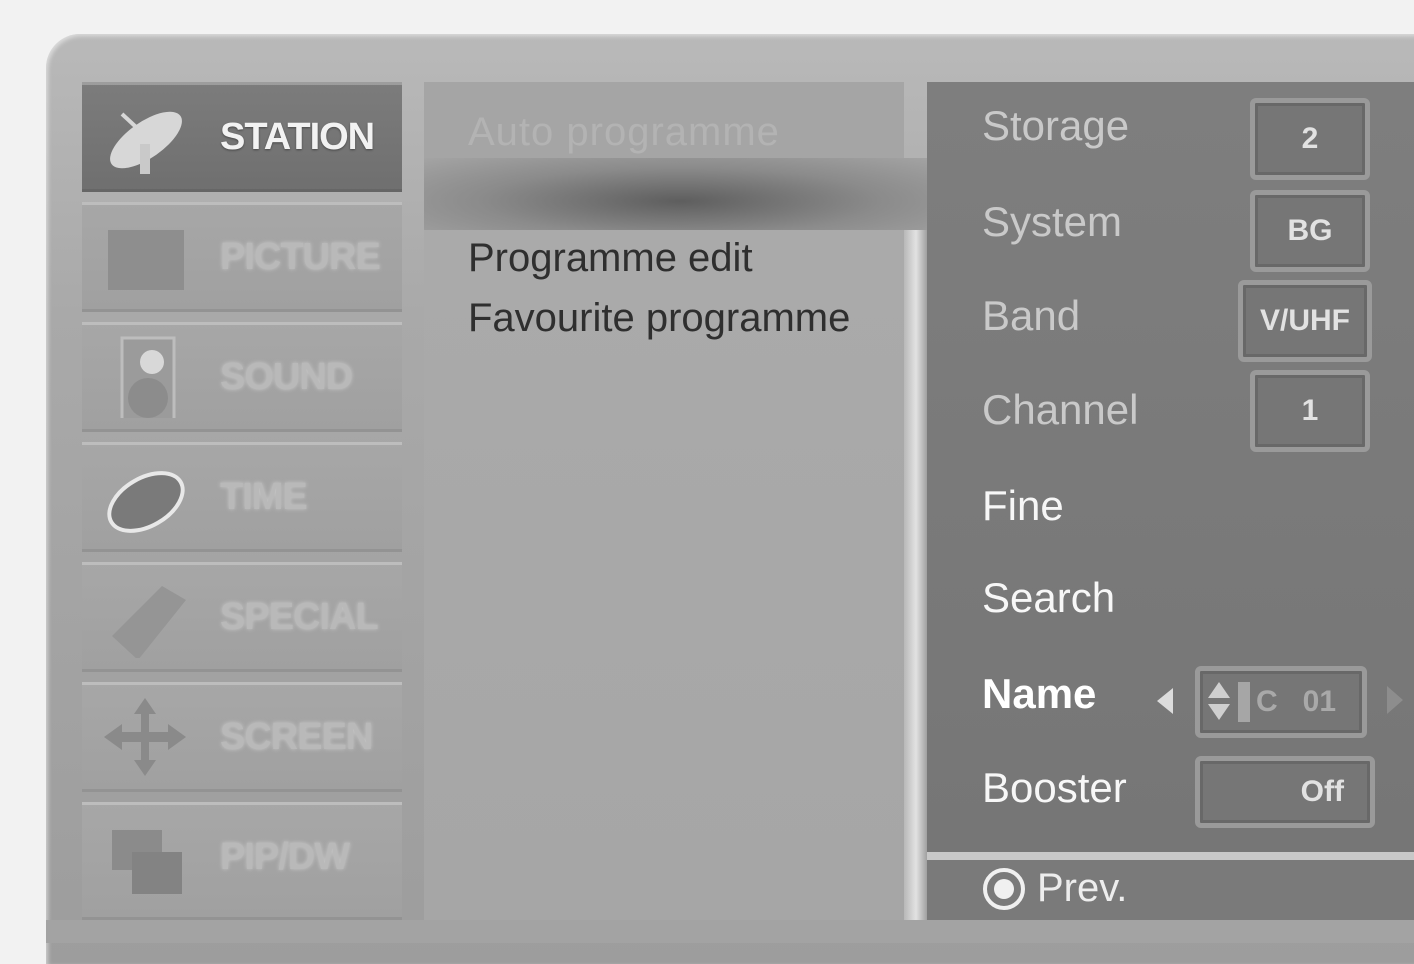 The image size is (1414, 964). I want to click on menu-label: STATION, so click(297, 137).